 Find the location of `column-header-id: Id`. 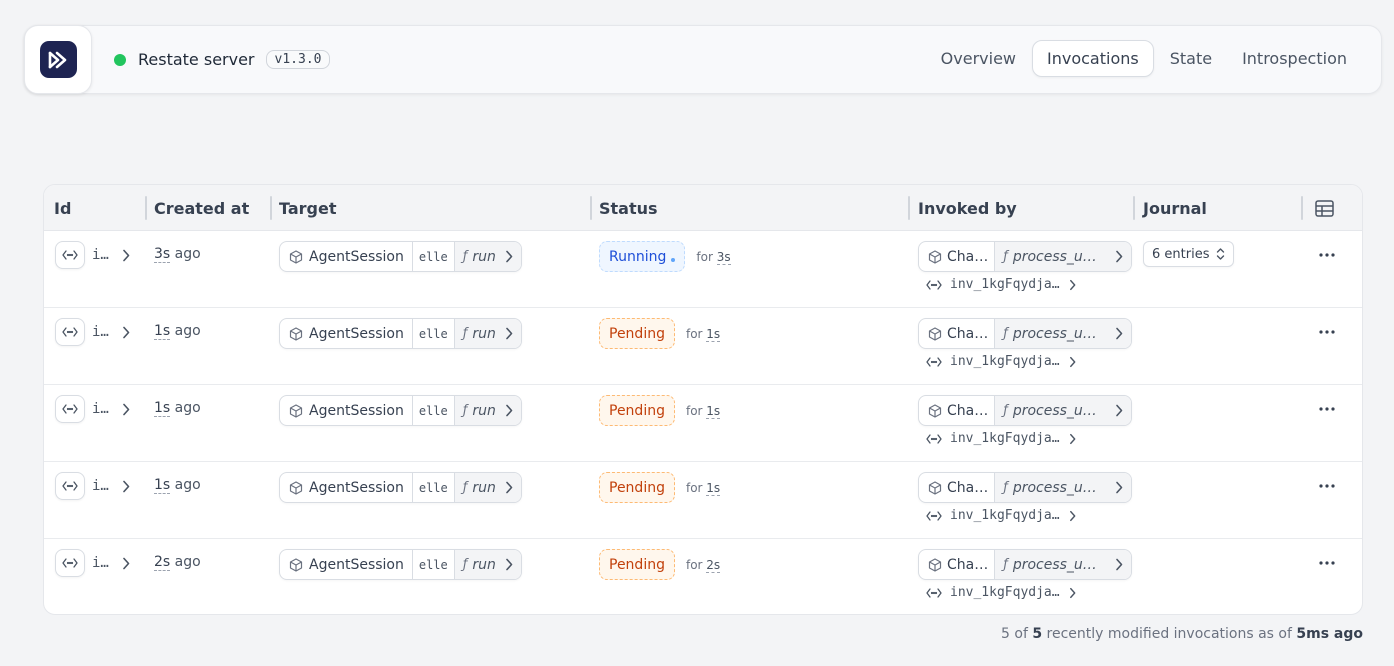

column-header-id: Id is located at coordinates (62, 208).